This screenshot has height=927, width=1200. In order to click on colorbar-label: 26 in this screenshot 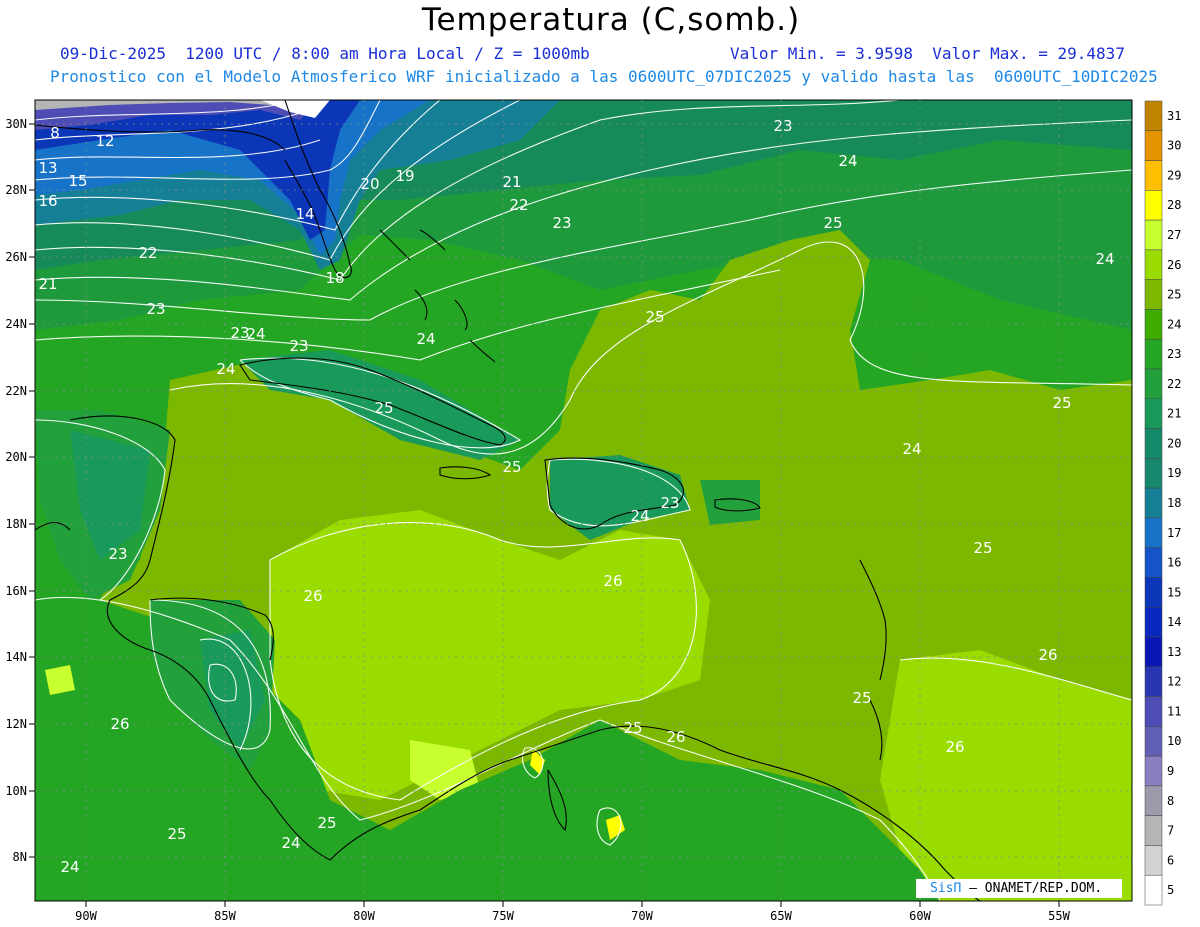, I will do `click(1174, 265)`.